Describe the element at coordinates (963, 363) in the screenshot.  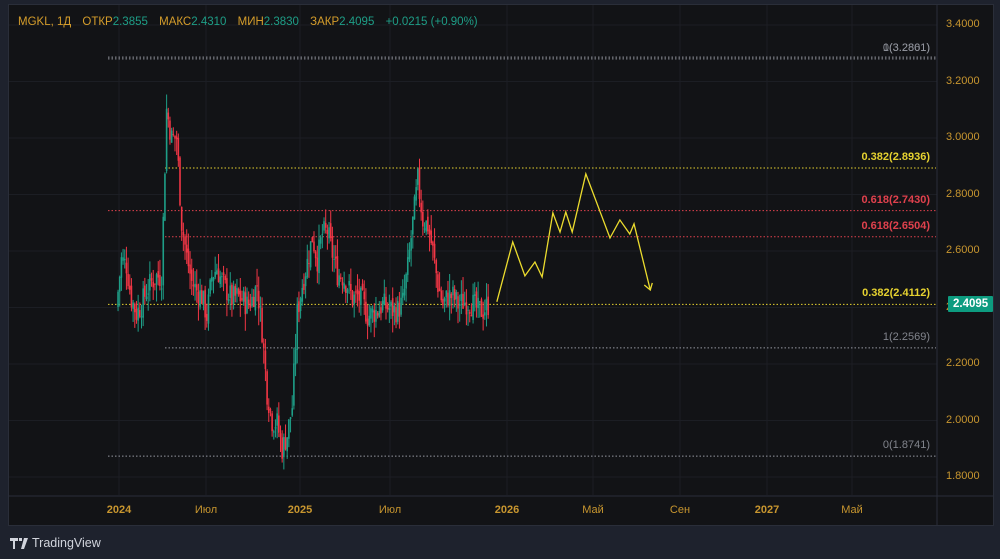
I see `price-axis-label: 2.2000` at that location.